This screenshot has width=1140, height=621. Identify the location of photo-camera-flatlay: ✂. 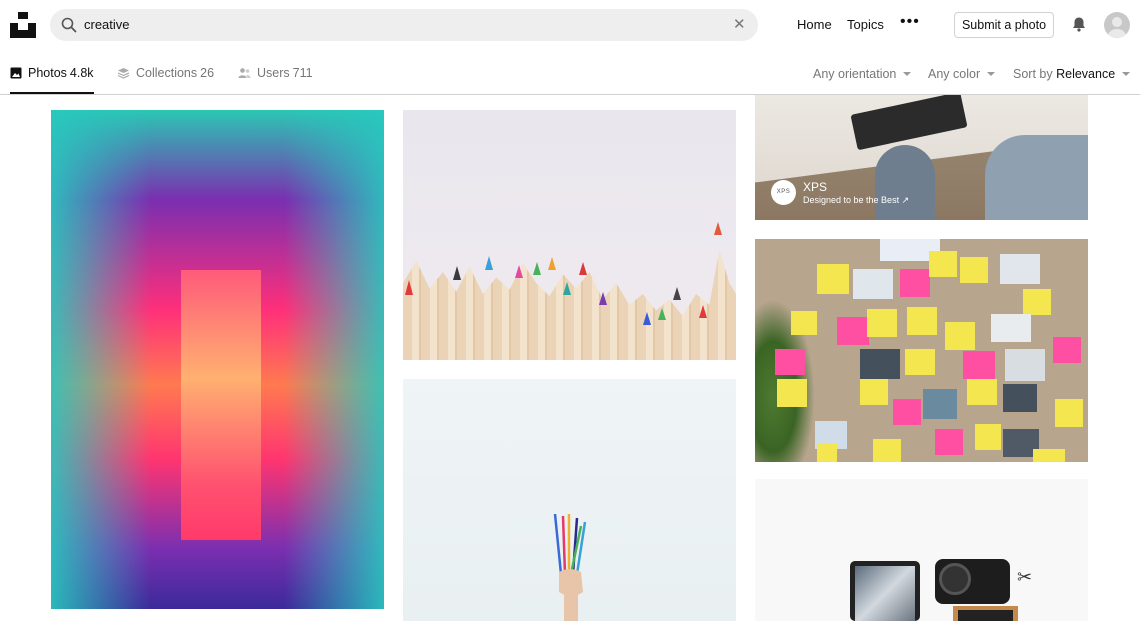
(921, 550).